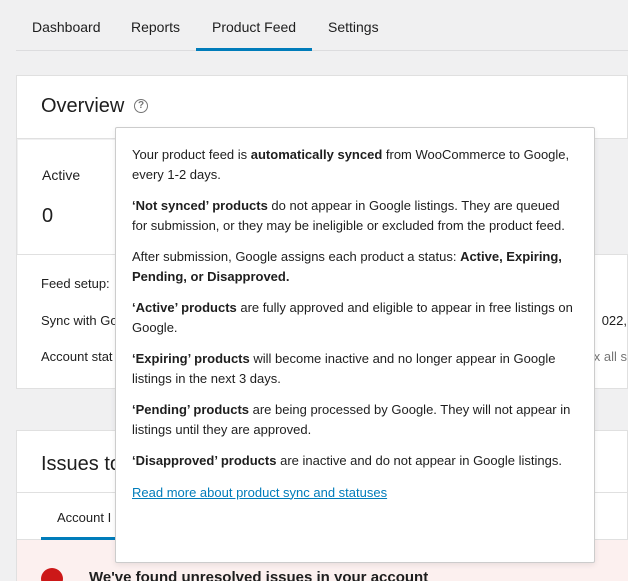  I want to click on text-bold: automatically synced, so click(316, 154).